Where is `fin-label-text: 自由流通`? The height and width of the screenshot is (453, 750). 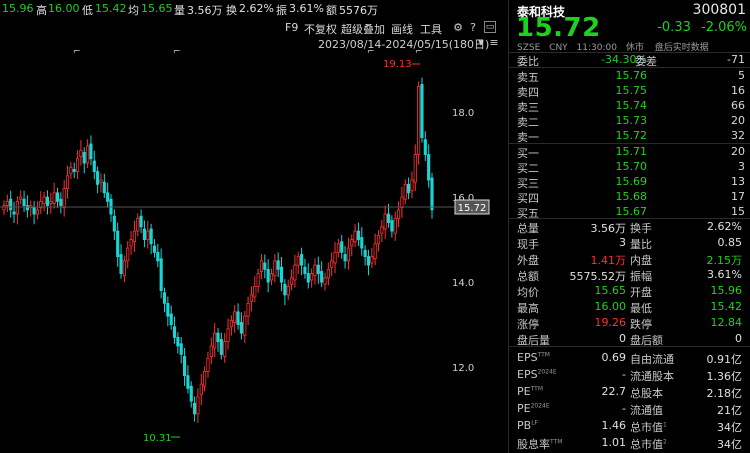
fin-label-text: 自由流通 is located at coordinates (652, 359).